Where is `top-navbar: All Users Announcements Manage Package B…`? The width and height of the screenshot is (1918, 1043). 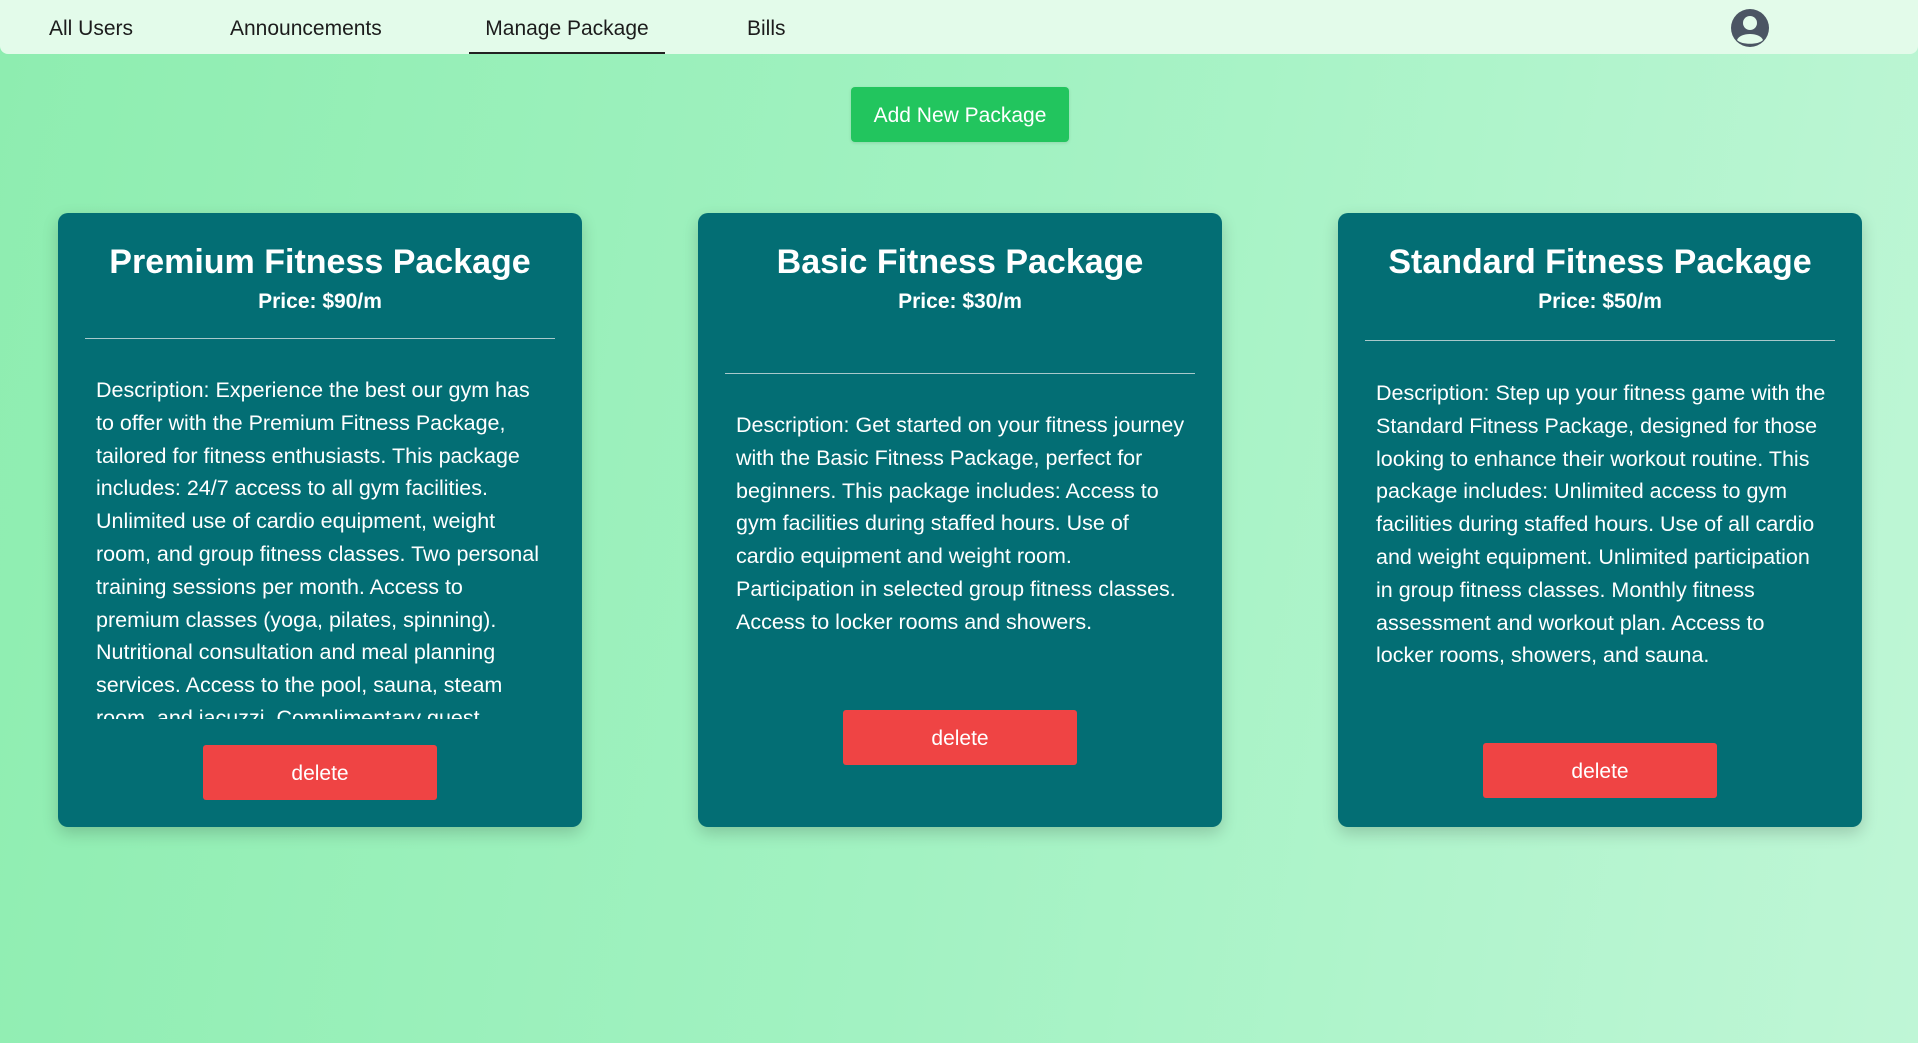
top-navbar: All Users Announcements Manage Package B… is located at coordinates (959, 27).